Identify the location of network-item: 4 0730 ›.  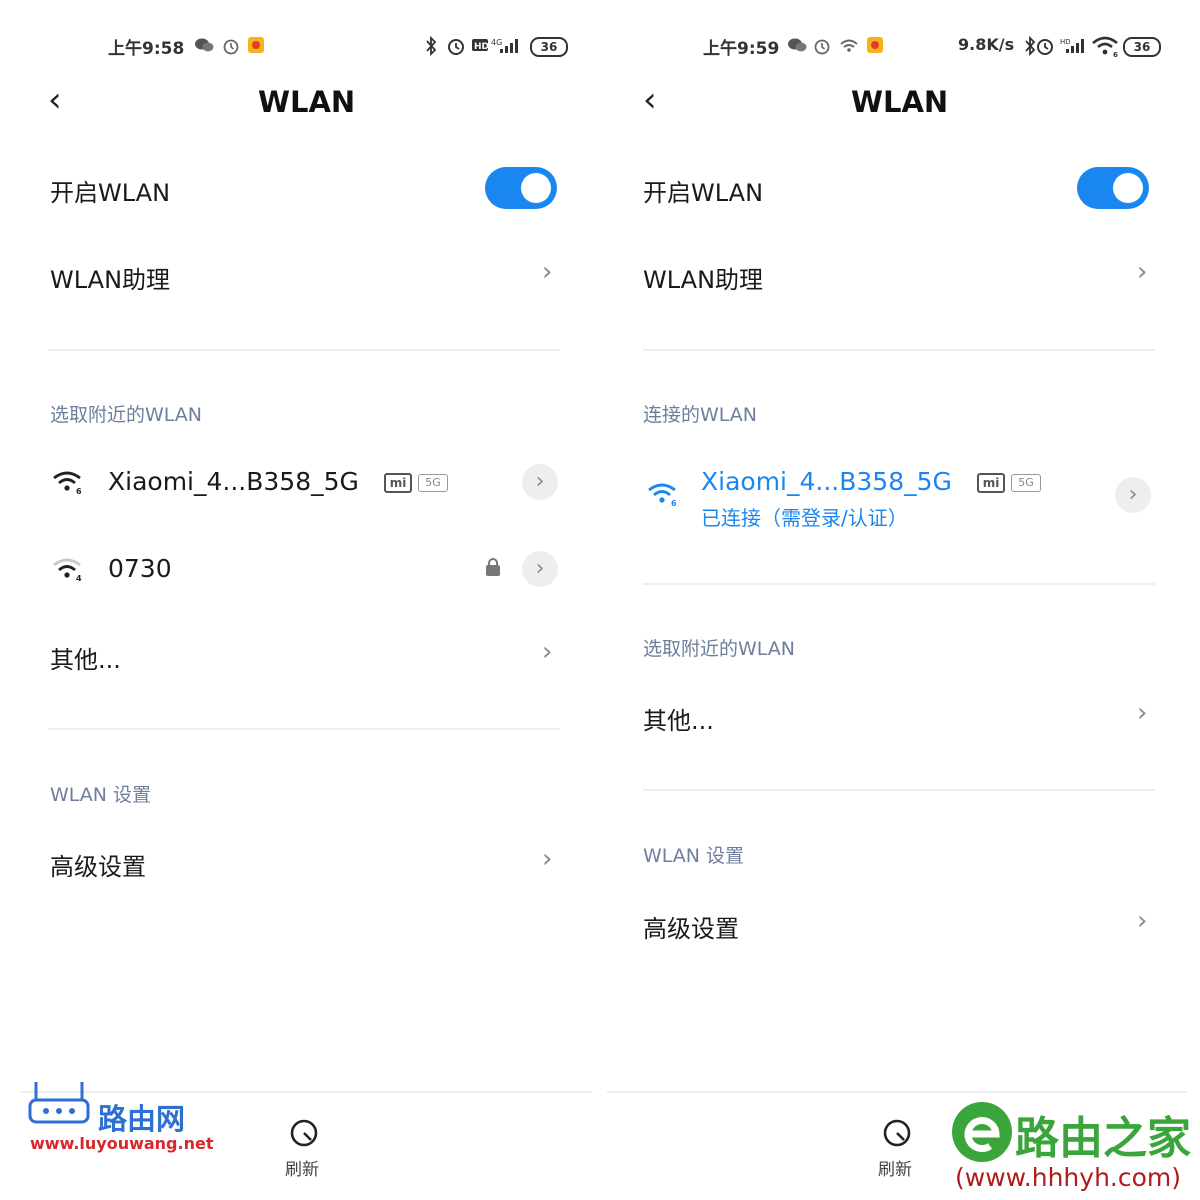
(300, 570).